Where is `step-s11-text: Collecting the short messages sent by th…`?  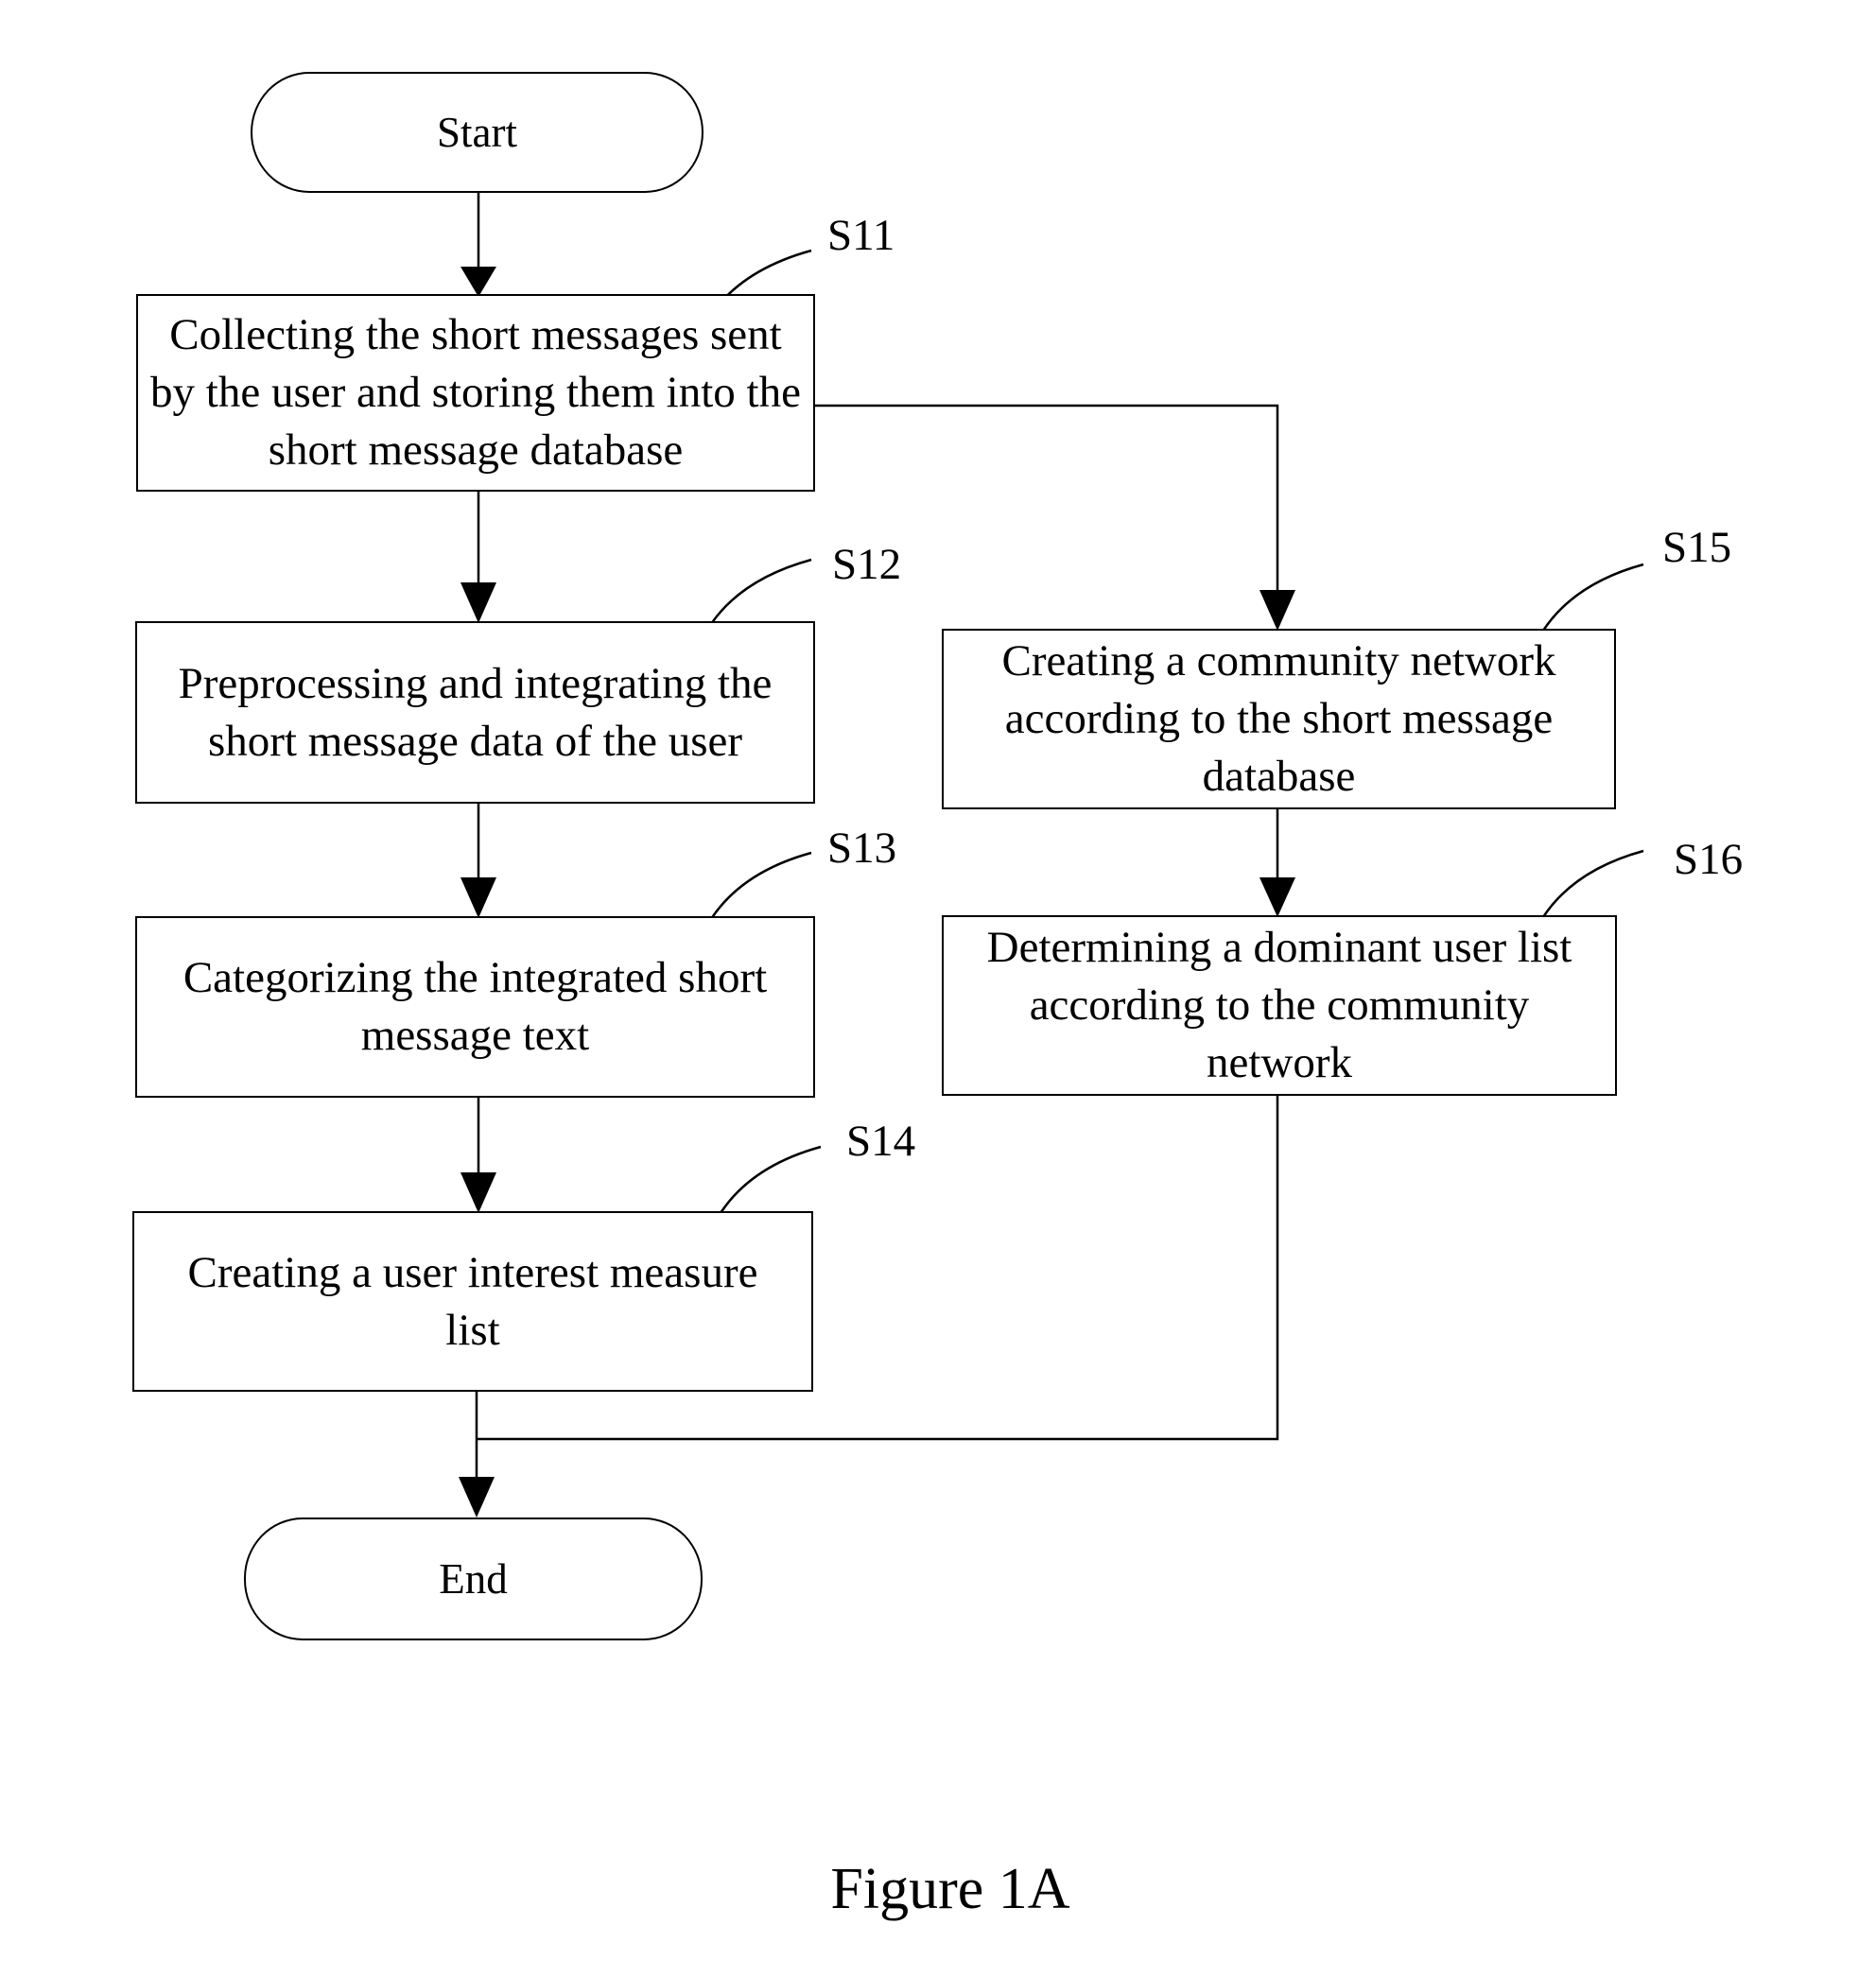
step-s11-text: Collecting the short messages sent by th… is located at coordinates (475, 392).